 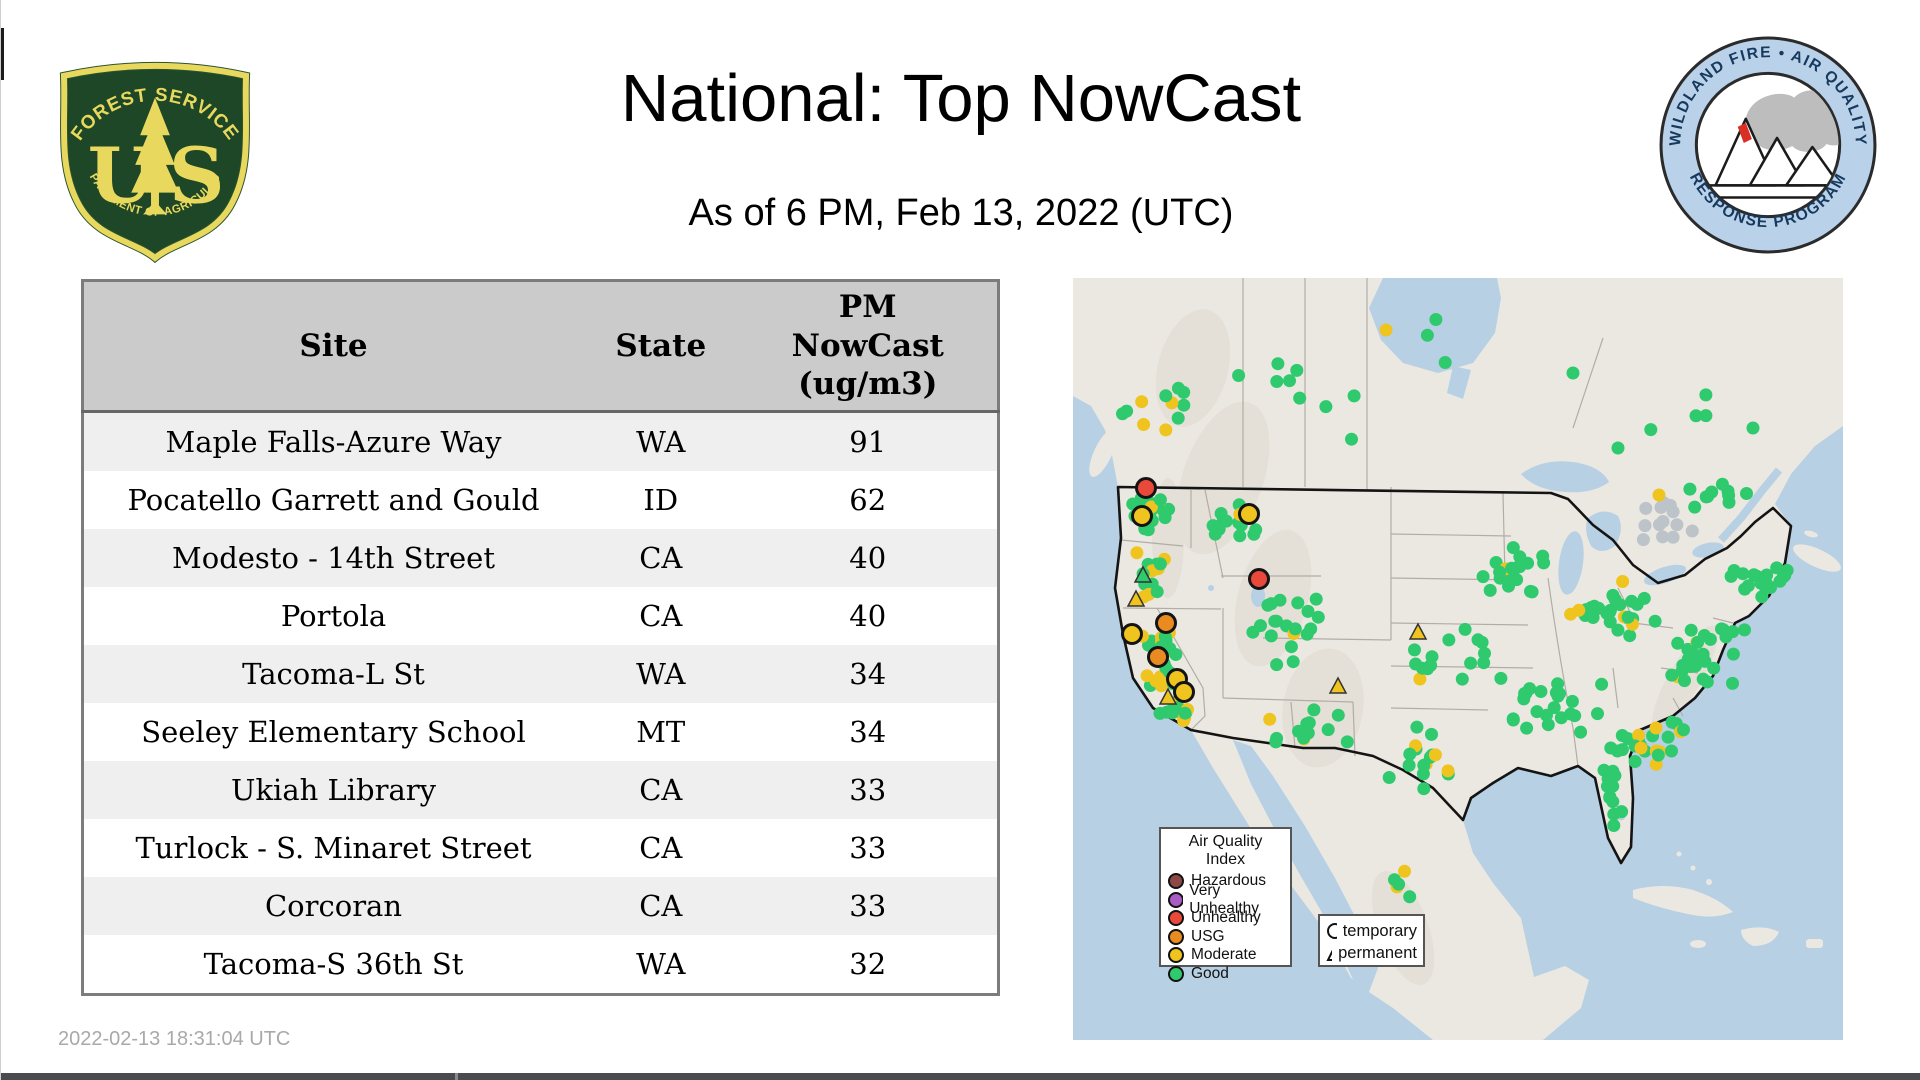 I want to click on site-cell: Turlock - S. Minaret Street, so click(x=333, y=848).